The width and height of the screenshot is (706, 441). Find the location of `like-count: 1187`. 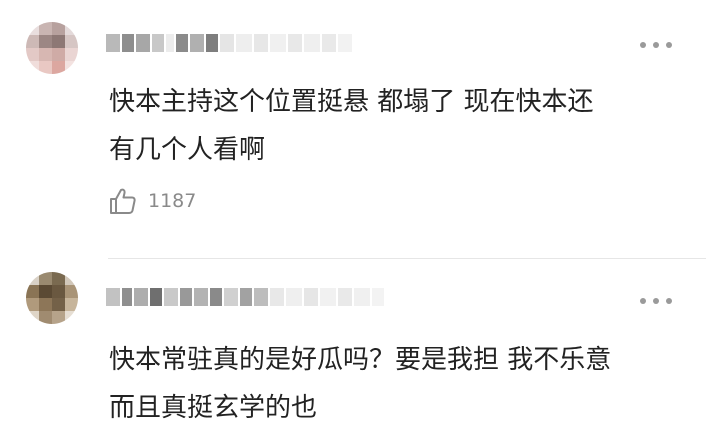

like-count: 1187 is located at coordinates (172, 201).